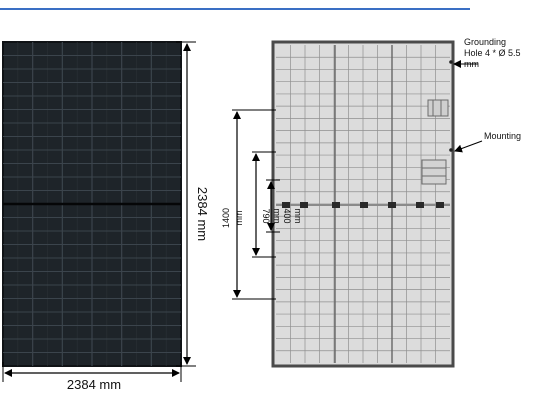  Describe the element at coordinates (266, 215) in the screenshot. I see `dimension-790-value: 790` at that location.